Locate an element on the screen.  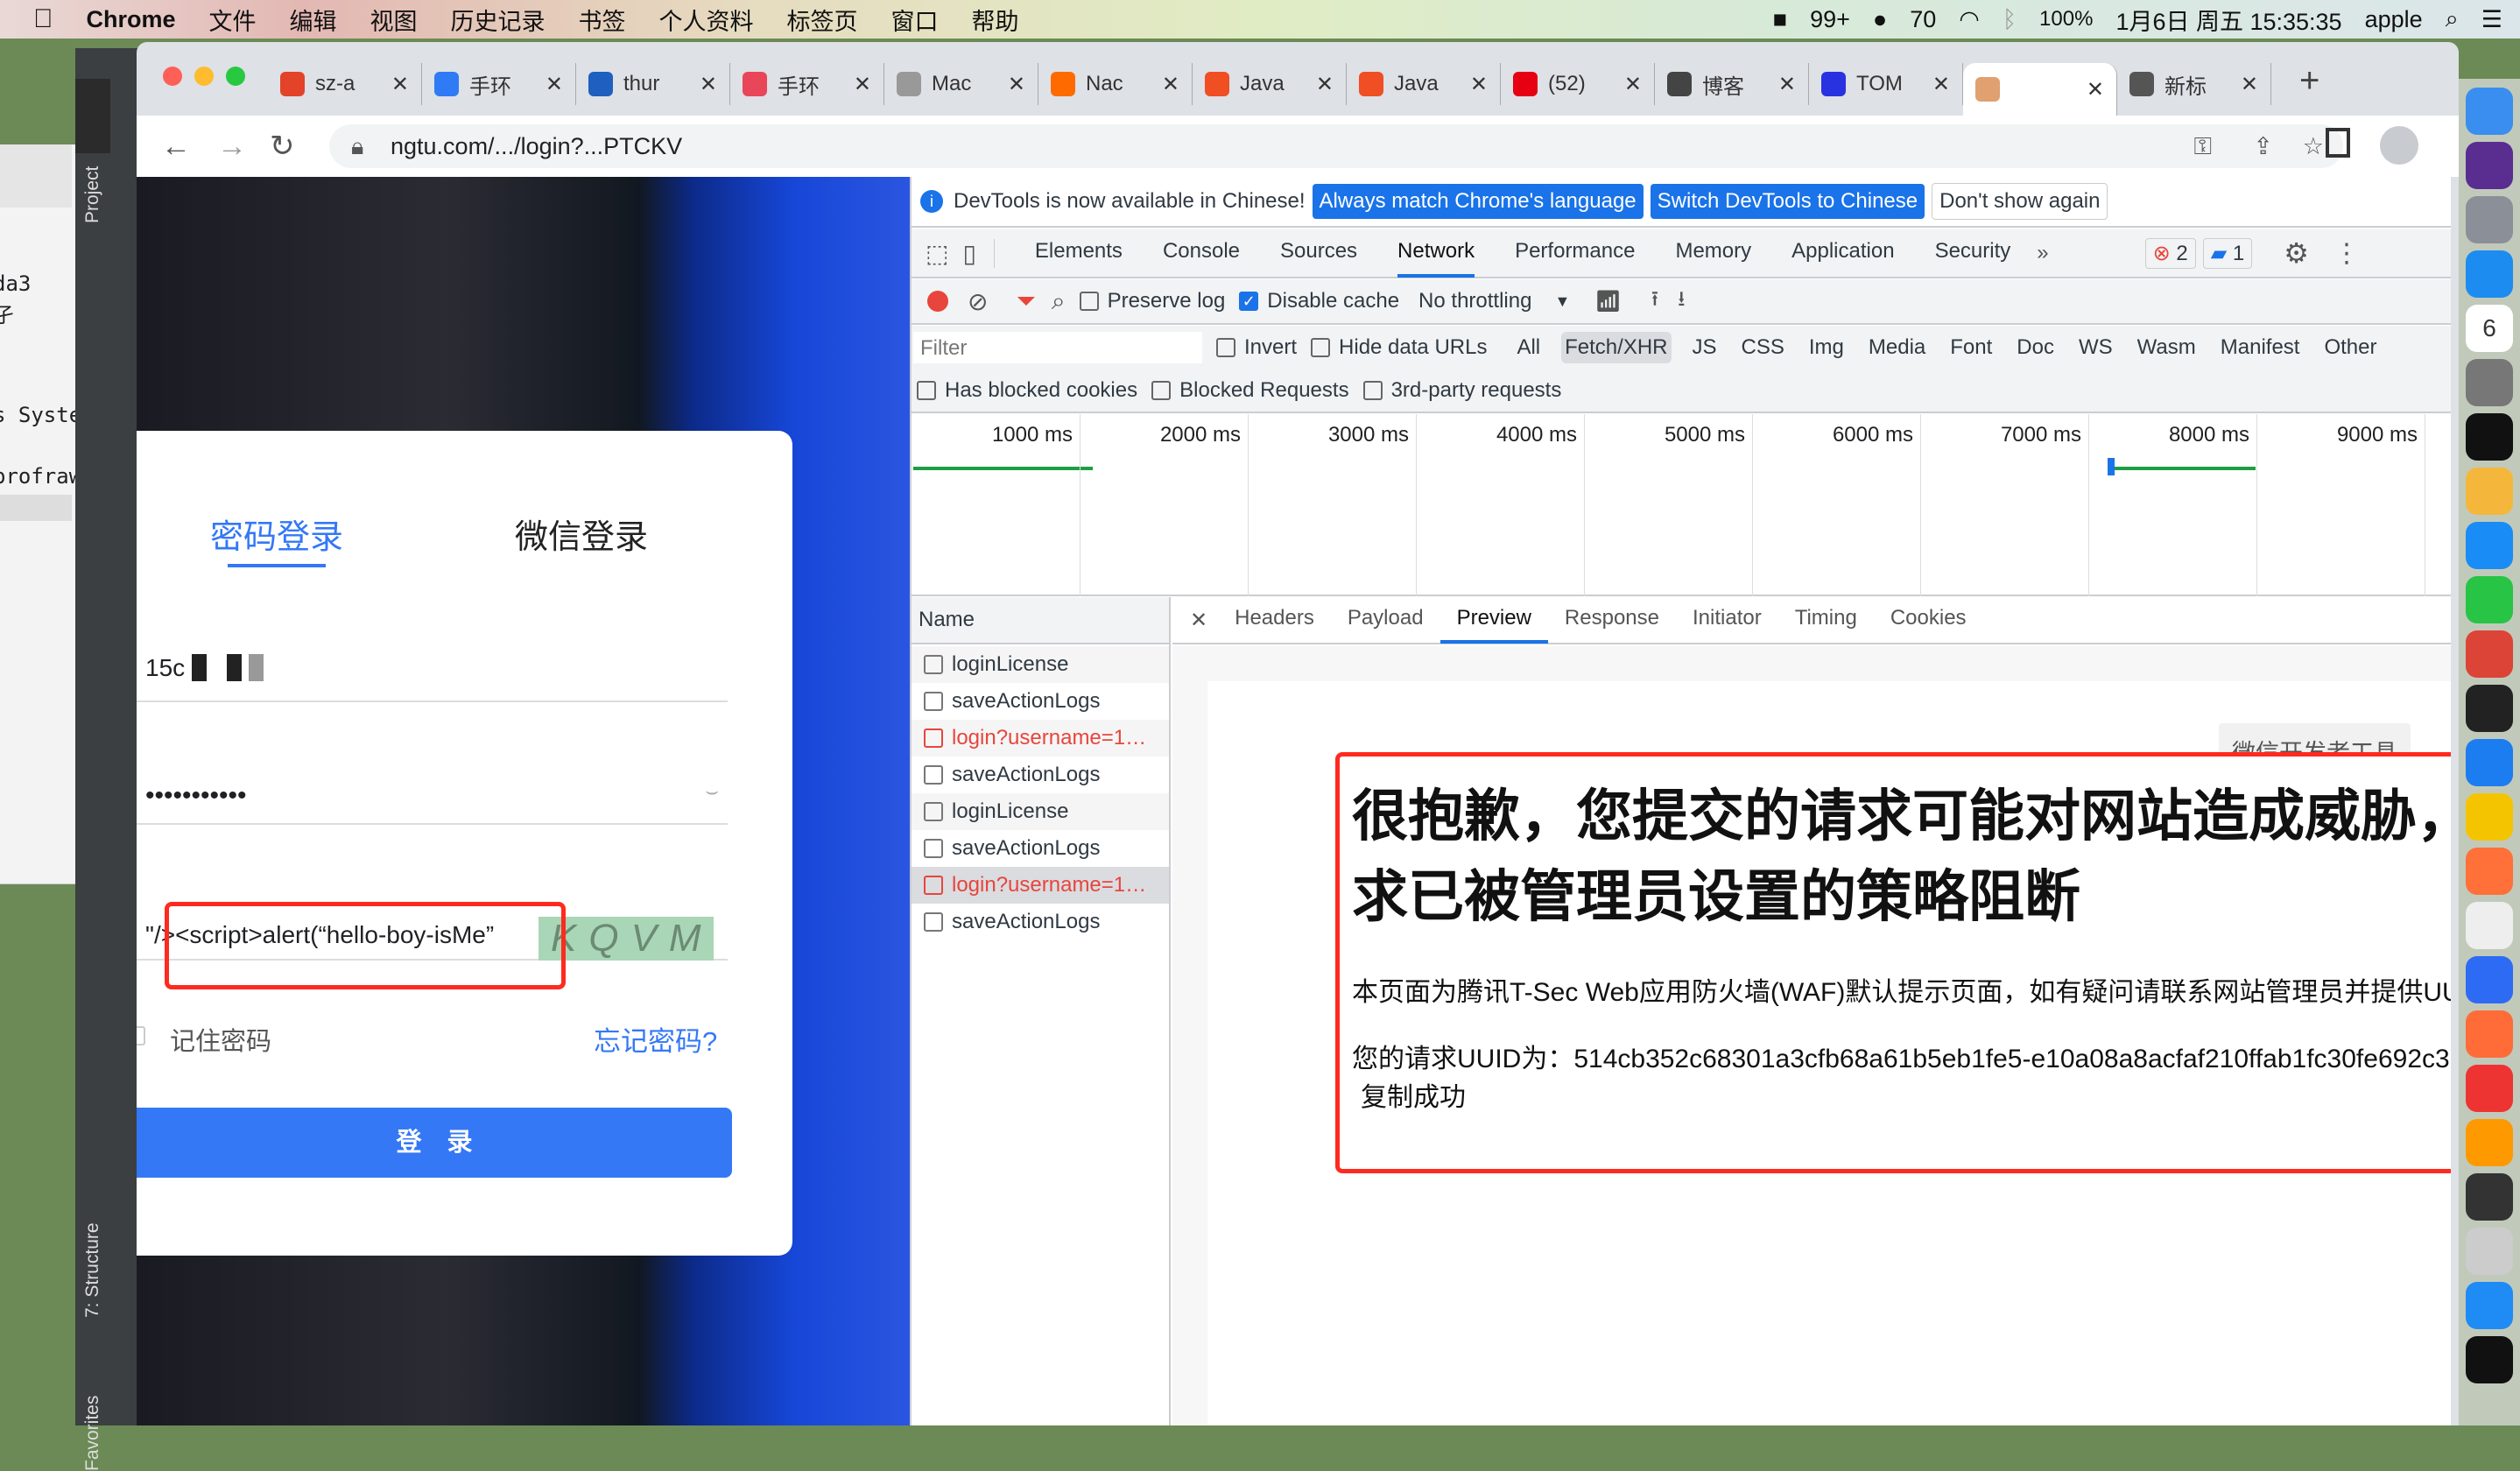
vscode-icon is located at coordinates (2489, 708).